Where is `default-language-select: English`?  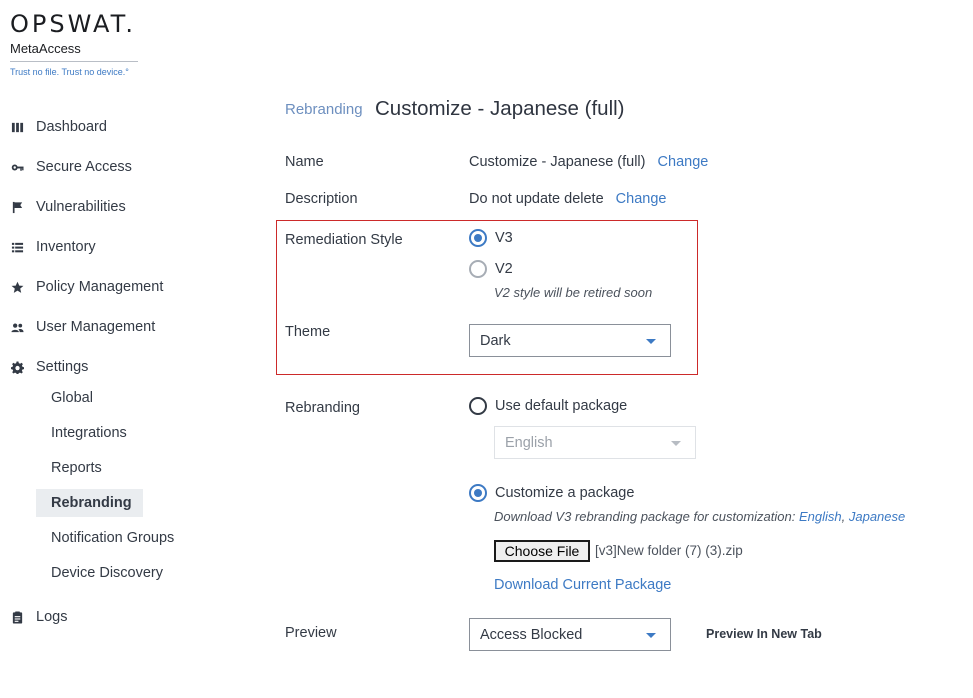
default-language-select: English is located at coordinates (595, 442).